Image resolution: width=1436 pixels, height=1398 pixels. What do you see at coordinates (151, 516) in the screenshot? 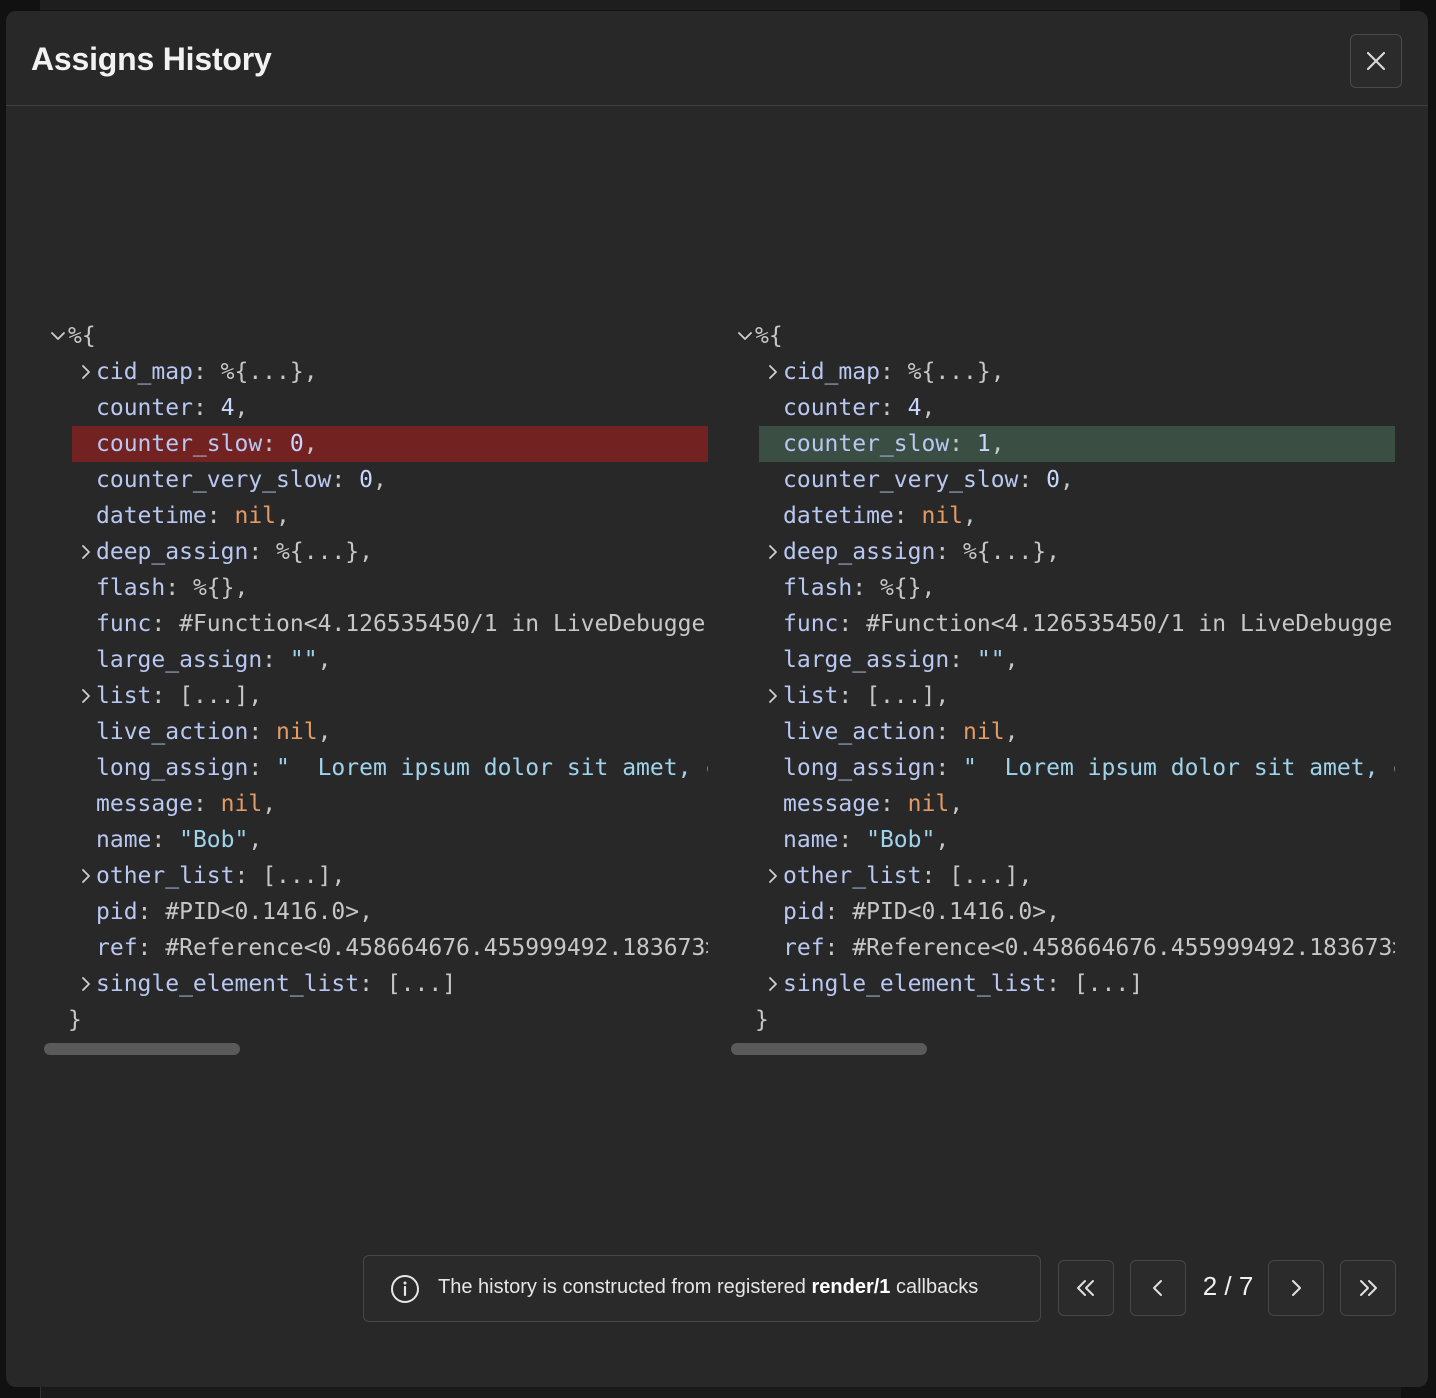
I see `token-key: datetime` at bounding box center [151, 516].